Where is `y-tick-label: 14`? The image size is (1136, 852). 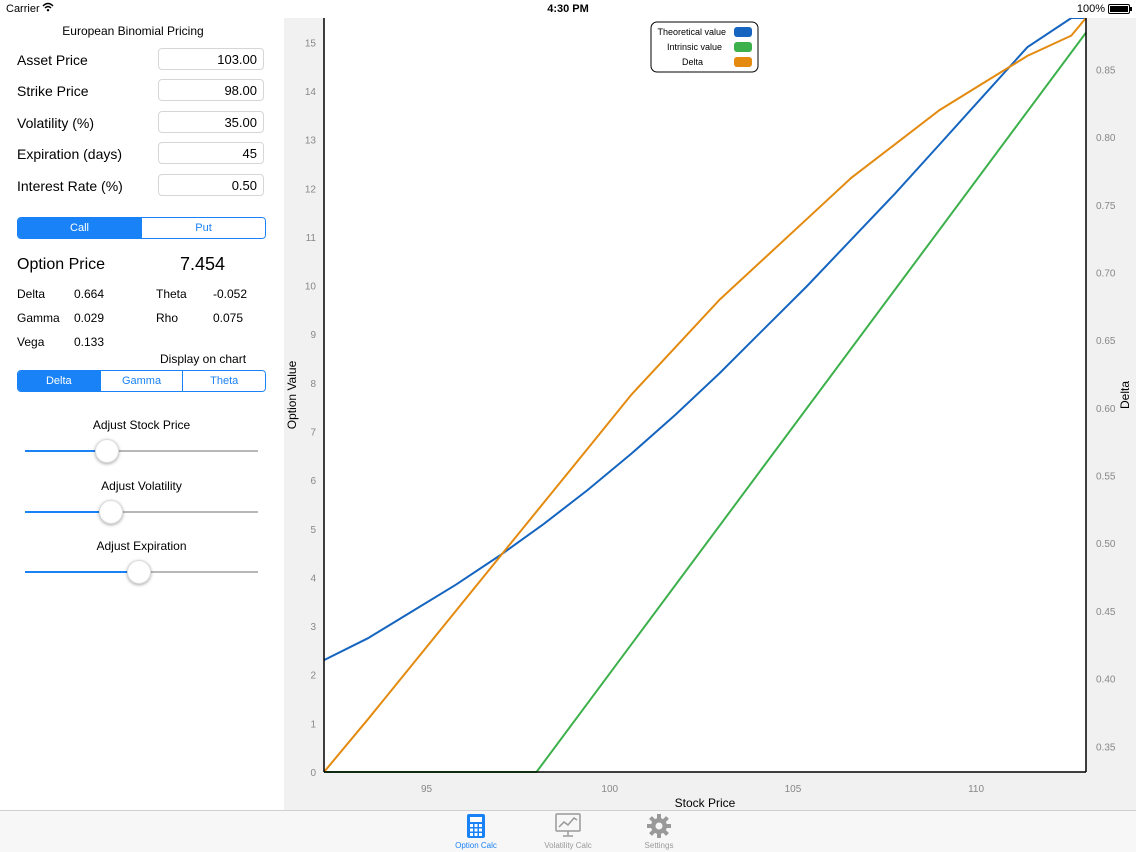
y-tick-label: 14 is located at coordinates (311, 92).